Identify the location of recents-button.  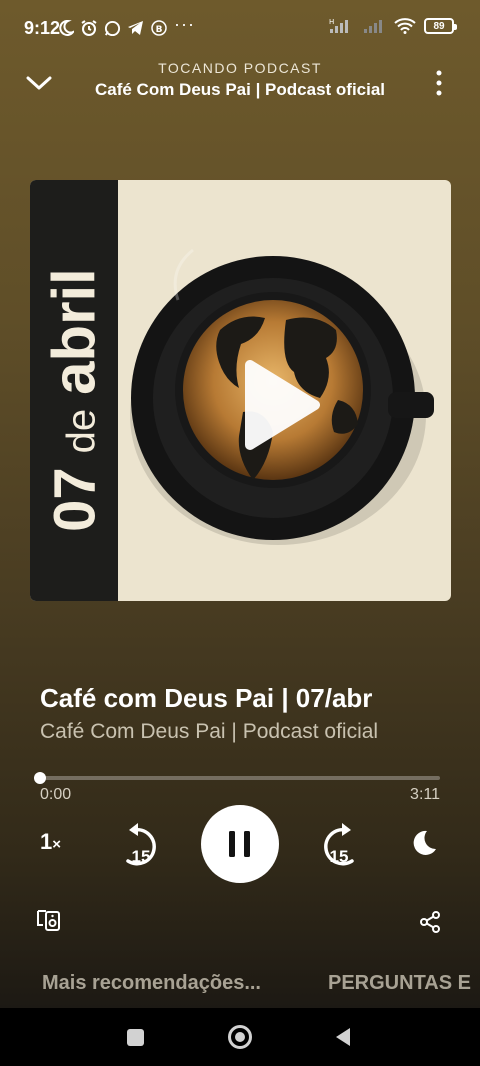
(135, 1037).